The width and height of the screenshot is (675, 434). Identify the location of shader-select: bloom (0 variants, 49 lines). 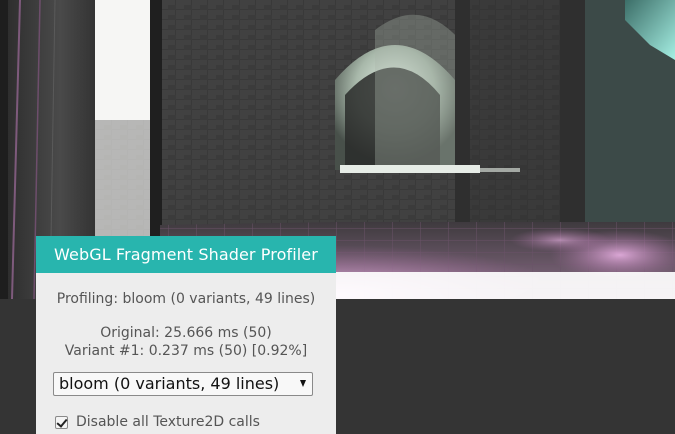
(183, 384).